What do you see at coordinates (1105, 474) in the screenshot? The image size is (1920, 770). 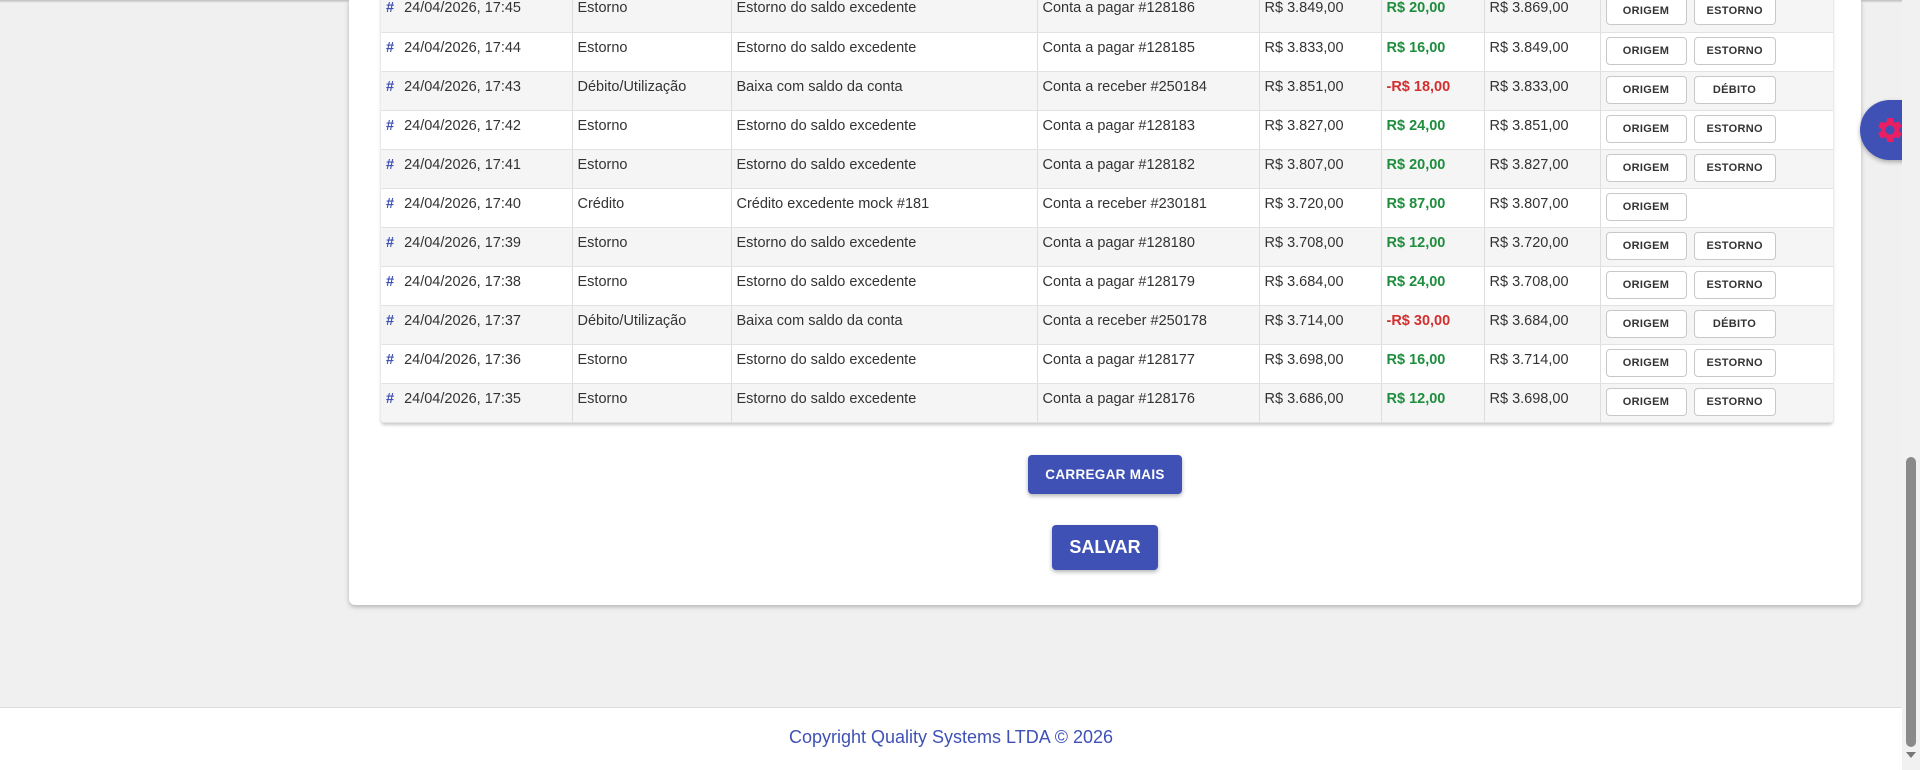 I see `load-more-button: CARREGAR MAIS` at bounding box center [1105, 474].